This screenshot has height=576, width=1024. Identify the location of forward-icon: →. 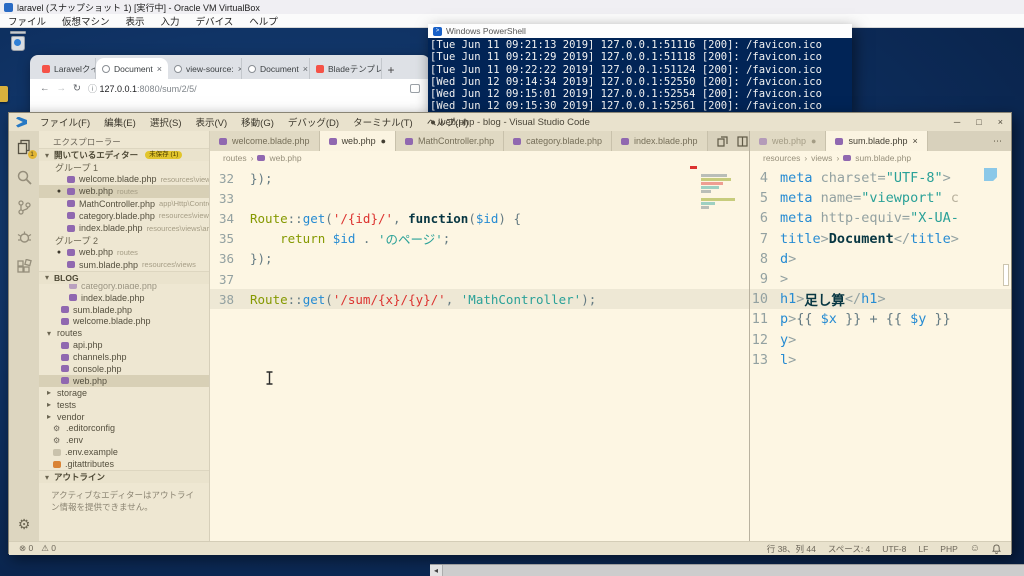
(62, 88).